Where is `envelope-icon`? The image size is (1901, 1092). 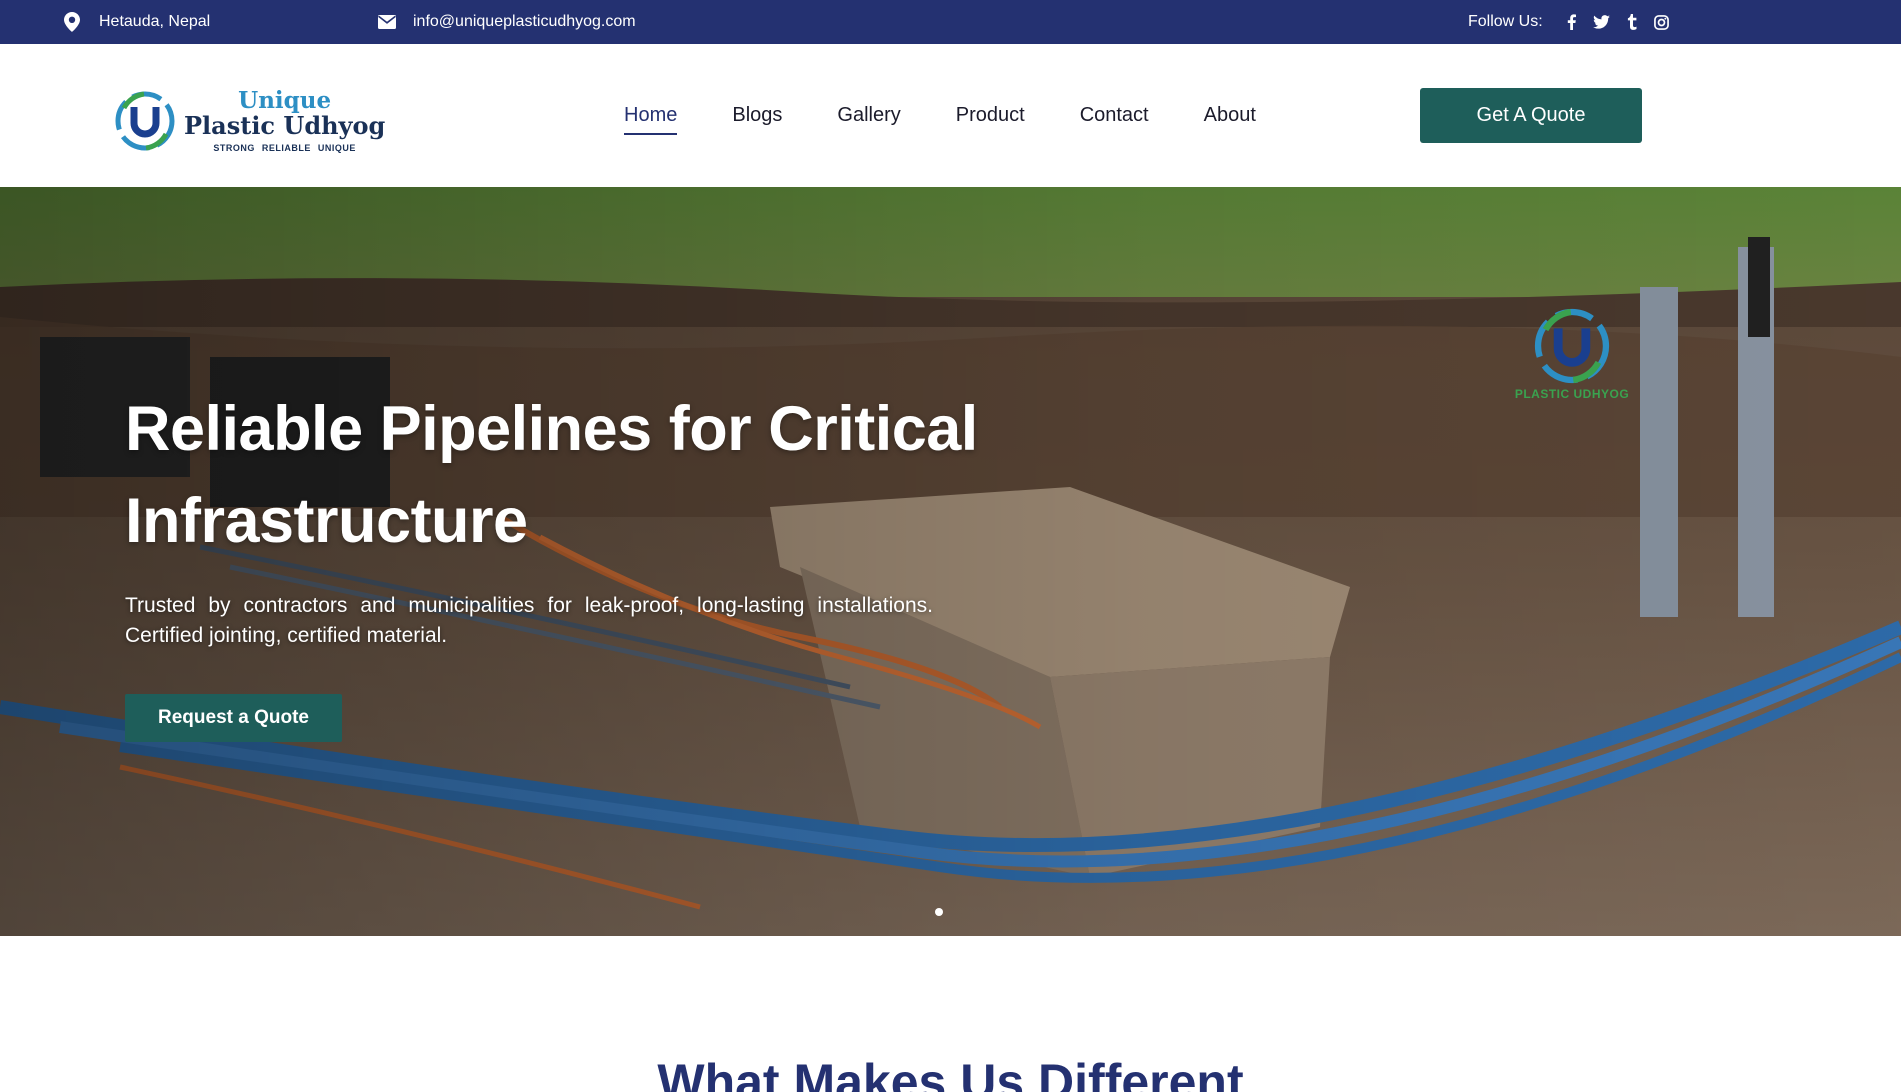
envelope-icon is located at coordinates (387, 22).